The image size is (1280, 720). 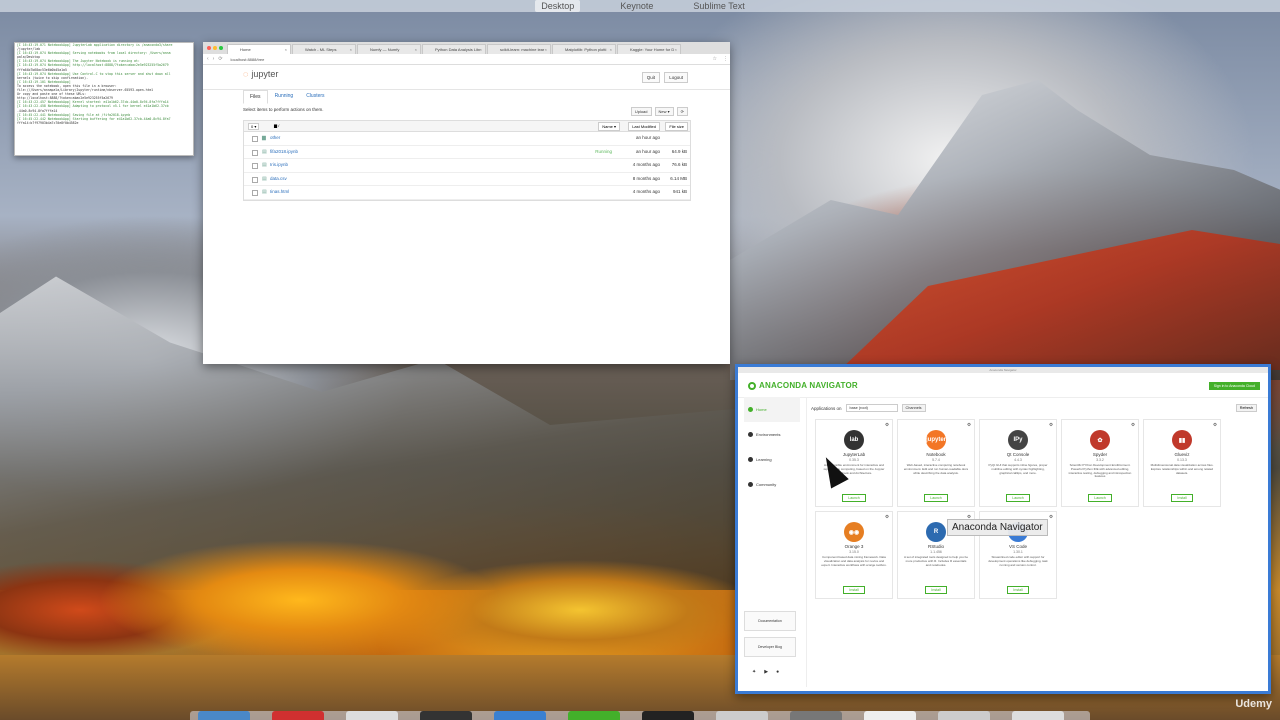 What do you see at coordinates (254, 126) in the screenshot?
I see `select-all-dropdown: 0 ▾` at bounding box center [254, 126].